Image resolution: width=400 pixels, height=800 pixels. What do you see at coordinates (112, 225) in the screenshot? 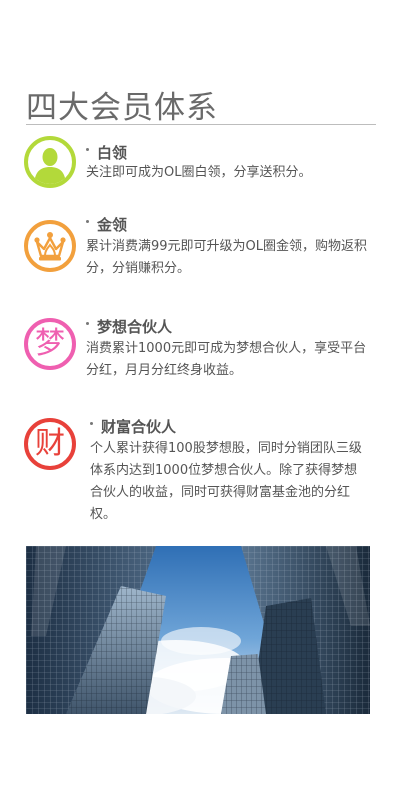
I see `tier-name: 金领` at bounding box center [112, 225].